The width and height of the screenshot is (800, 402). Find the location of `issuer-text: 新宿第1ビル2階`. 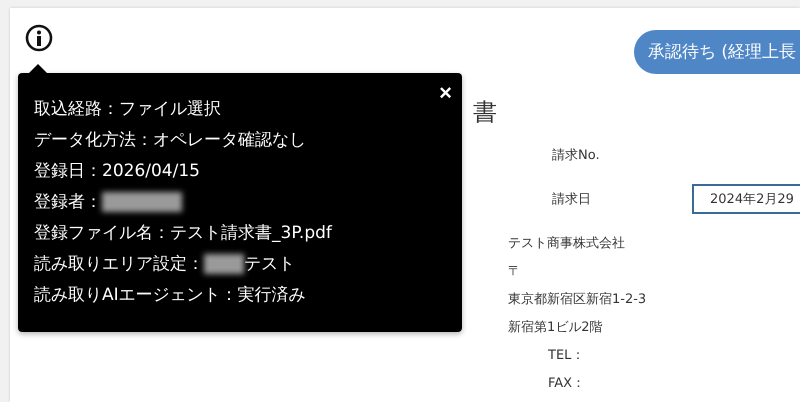

issuer-text: 新宿第1ビル2階 is located at coordinates (556, 328).